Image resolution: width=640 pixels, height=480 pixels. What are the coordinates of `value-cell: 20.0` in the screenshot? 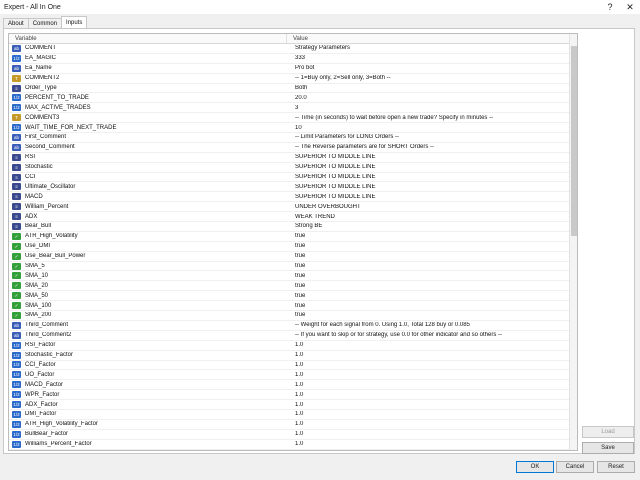 It's located at (432, 98).